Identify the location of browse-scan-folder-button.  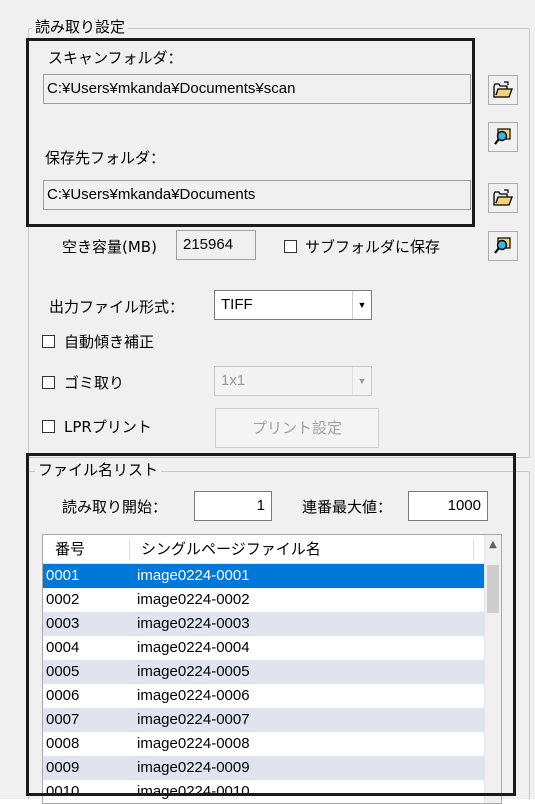
(503, 137).